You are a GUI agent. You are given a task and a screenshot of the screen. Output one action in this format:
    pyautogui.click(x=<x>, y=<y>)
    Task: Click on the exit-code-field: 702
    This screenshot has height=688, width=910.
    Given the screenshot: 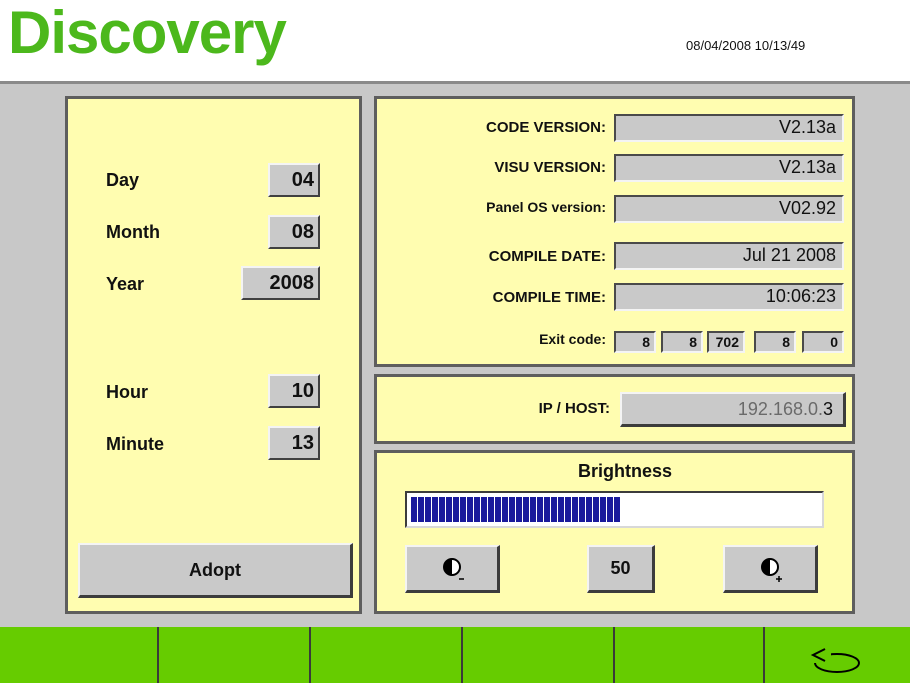 What is the action you would take?
    pyautogui.click(x=726, y=342)
    